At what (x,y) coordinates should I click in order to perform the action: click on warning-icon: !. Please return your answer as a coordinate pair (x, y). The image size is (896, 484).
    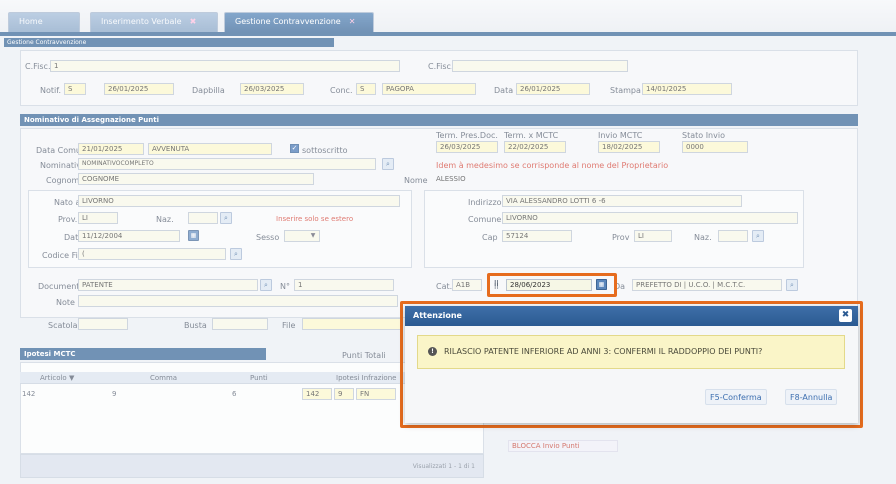
    Looking at the image, I should click on (432, 351).